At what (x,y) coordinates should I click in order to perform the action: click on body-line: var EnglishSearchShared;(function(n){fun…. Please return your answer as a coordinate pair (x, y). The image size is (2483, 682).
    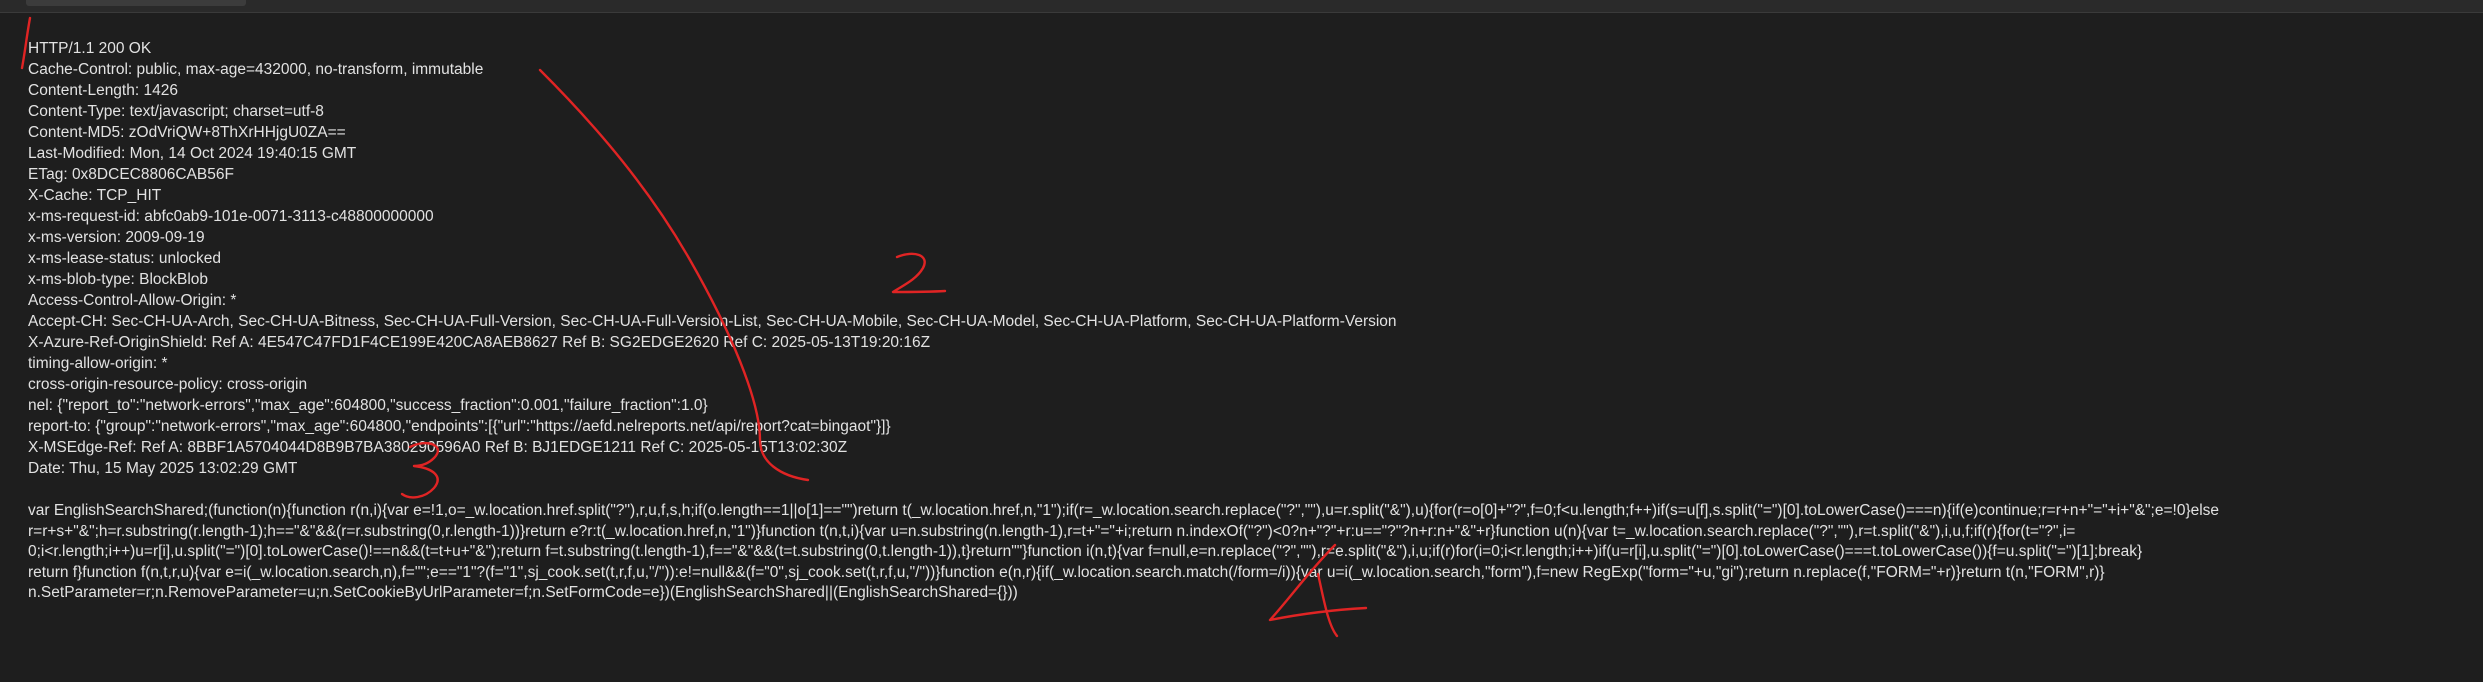
    Looking at the image, I should click on (1124, 510).